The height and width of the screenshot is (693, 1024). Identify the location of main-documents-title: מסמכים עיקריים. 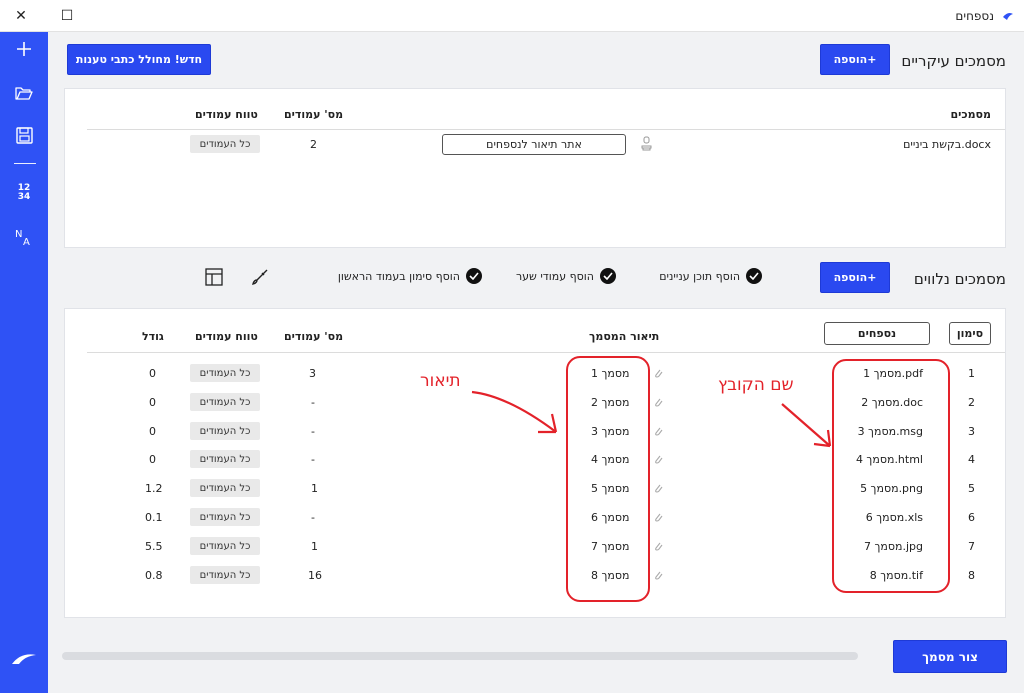
(953, 61).